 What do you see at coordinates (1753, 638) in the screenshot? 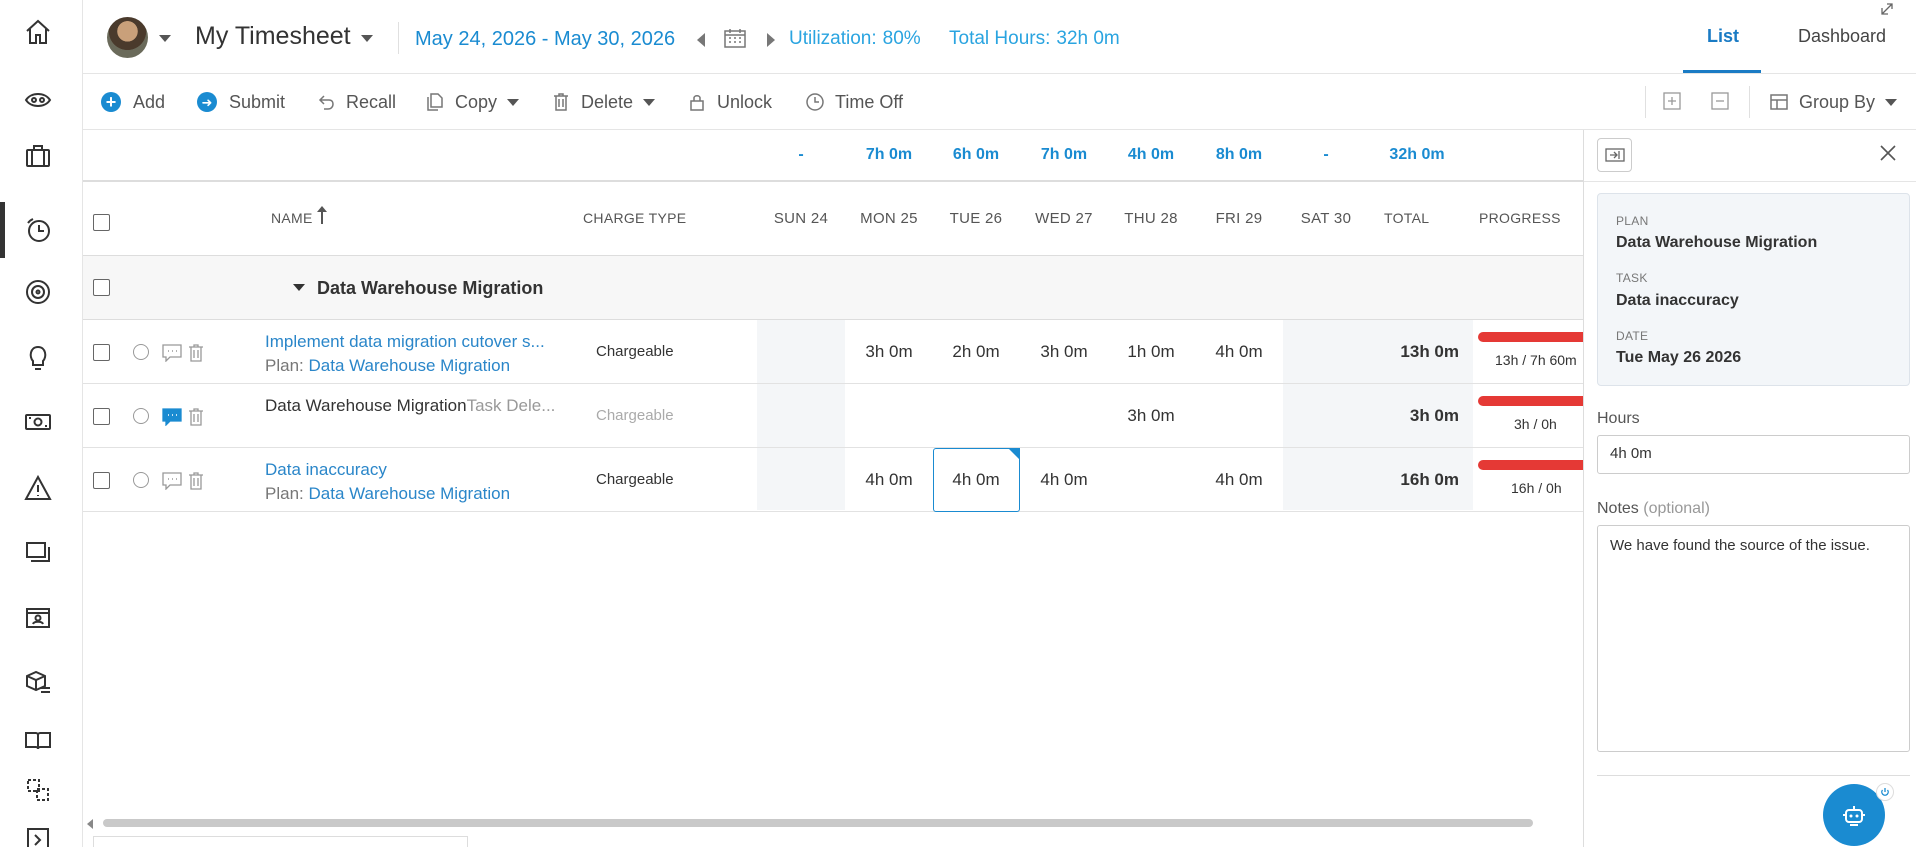
I see `notes-textarea: We have found the source of the issue.` at bounding box center [1753, 638].